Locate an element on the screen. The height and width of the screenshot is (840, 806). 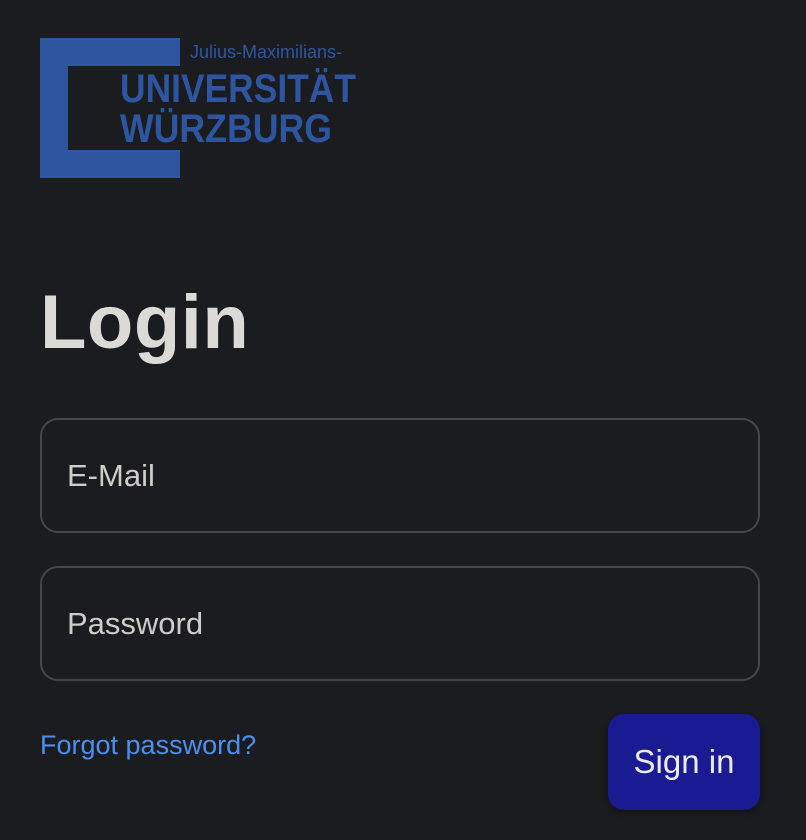
logo-text-line1: Julius-Maximilians- is located at coordinates (266, 52).